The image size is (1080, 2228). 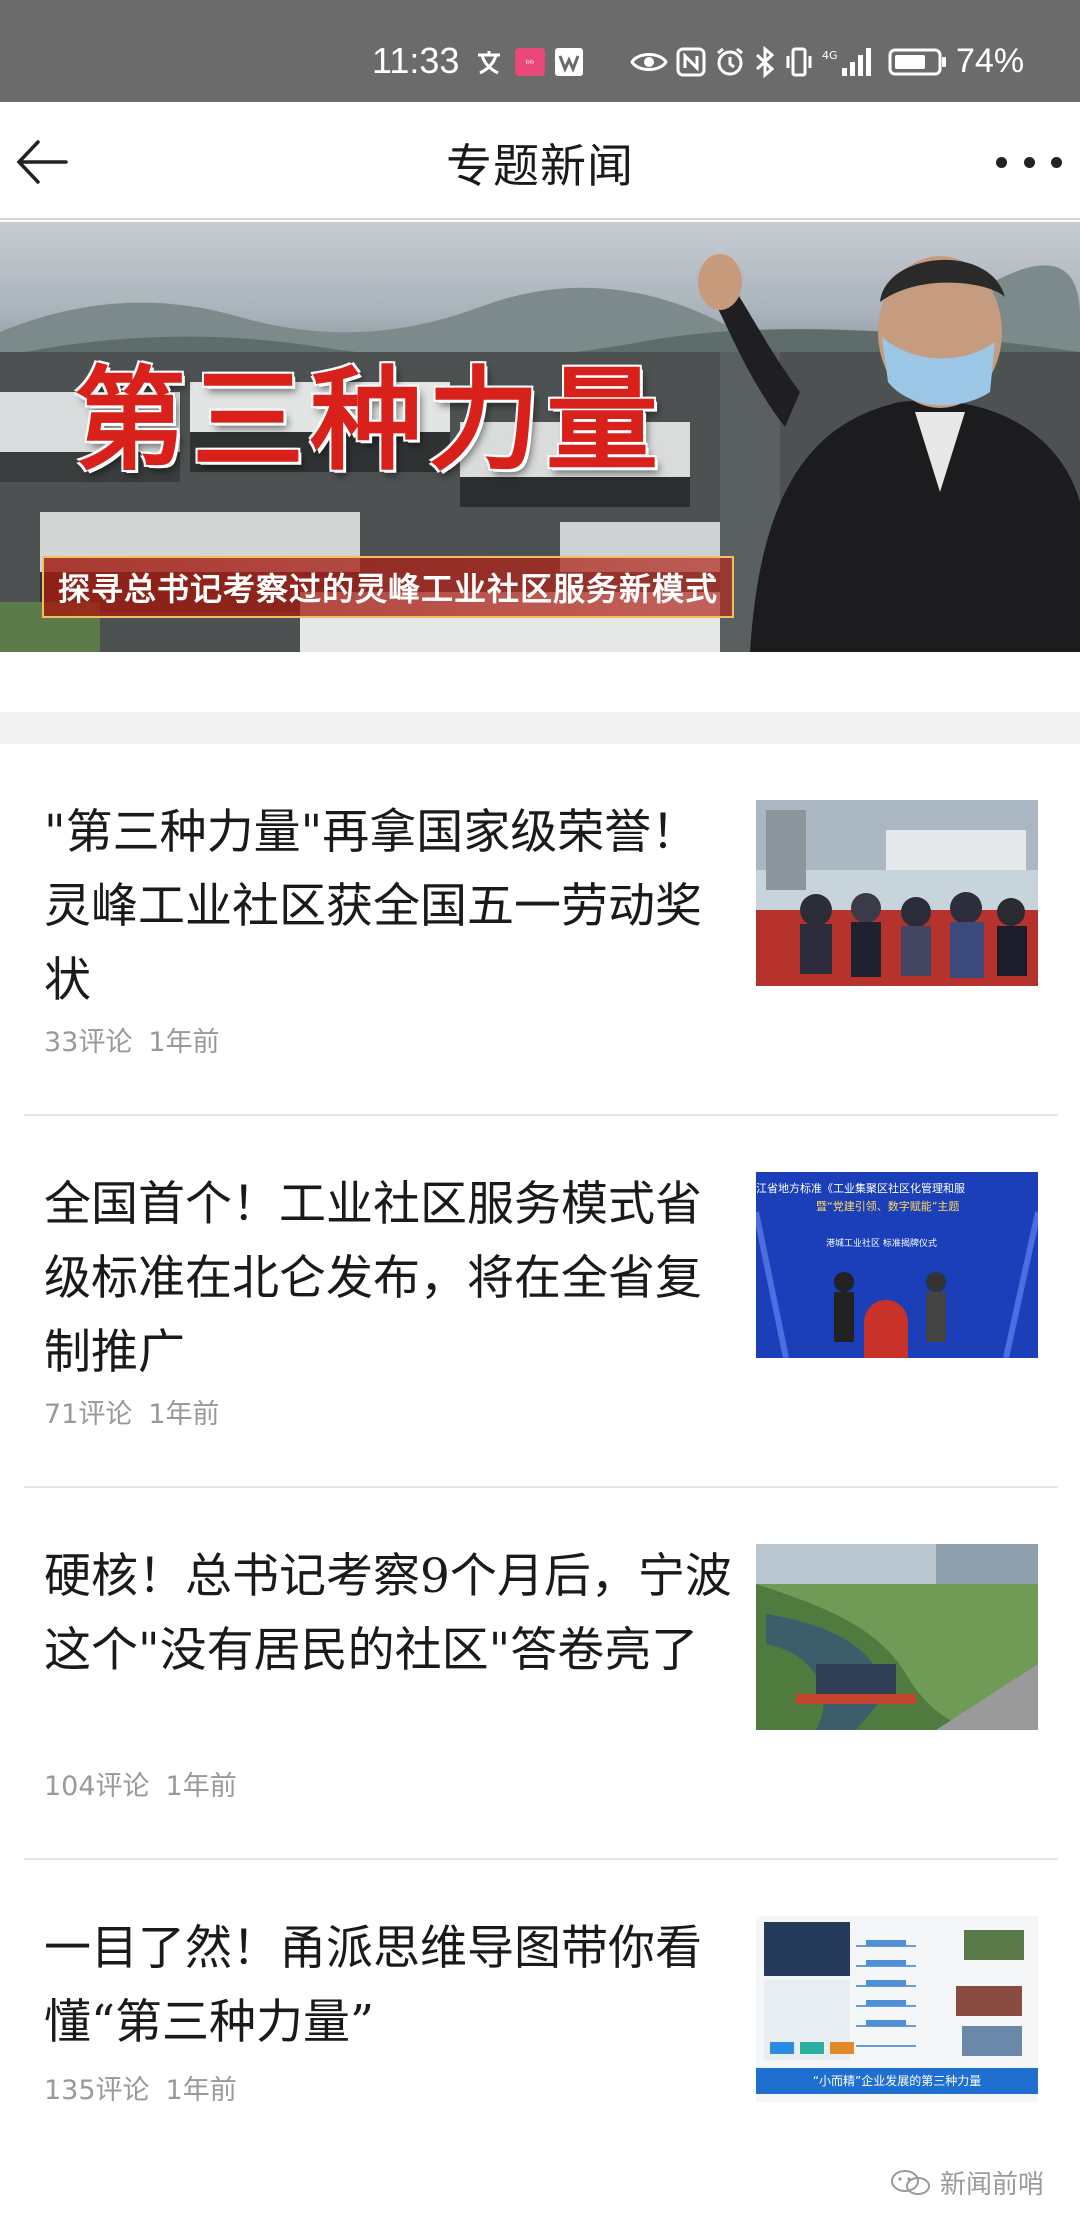 I want to click on svg-text: ᵇᵇ, so click(x=530, y=64).